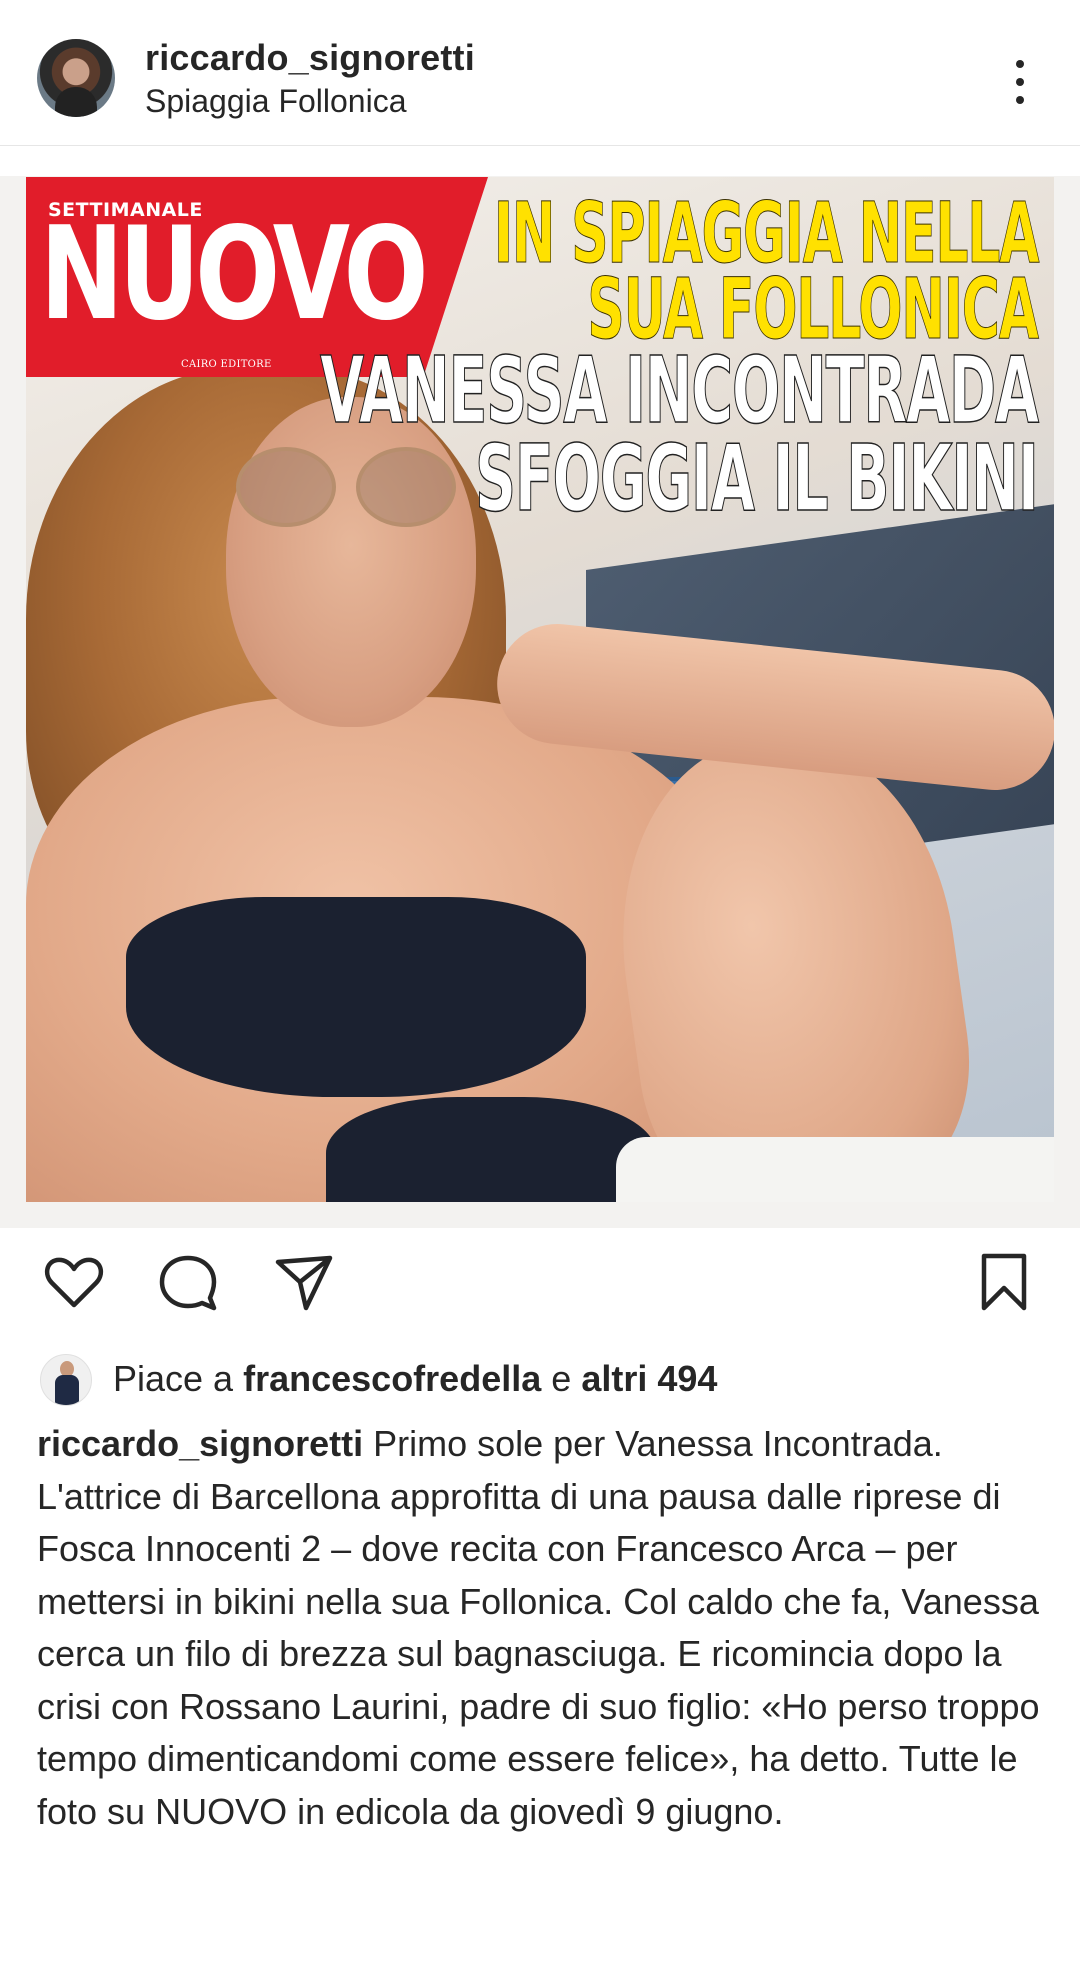 Image resolution: width=1080 pixels, height=1966 pixels. I want to click on share-icon, so click(304, 1282).